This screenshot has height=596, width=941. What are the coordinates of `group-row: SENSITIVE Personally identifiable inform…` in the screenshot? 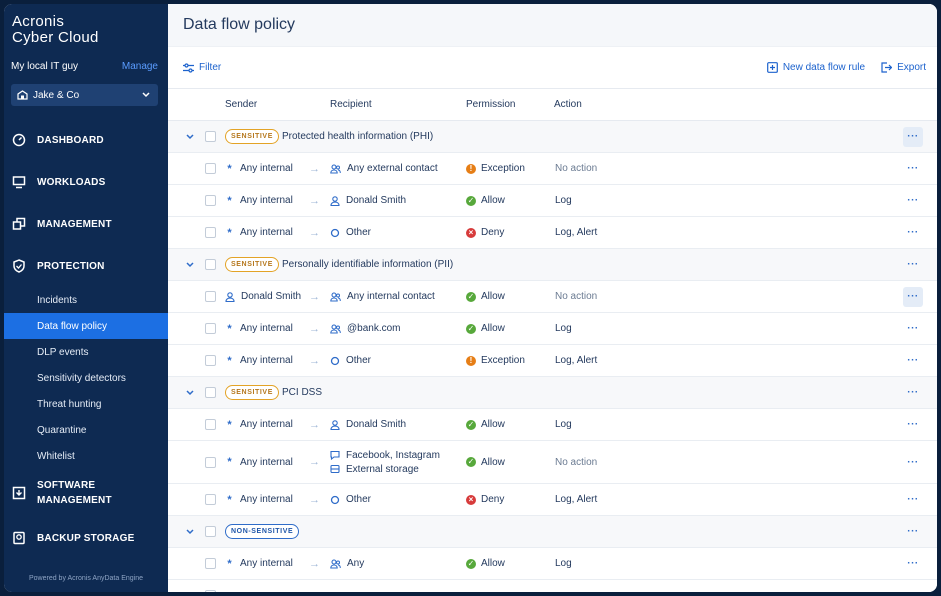 It's located at (552, 265).